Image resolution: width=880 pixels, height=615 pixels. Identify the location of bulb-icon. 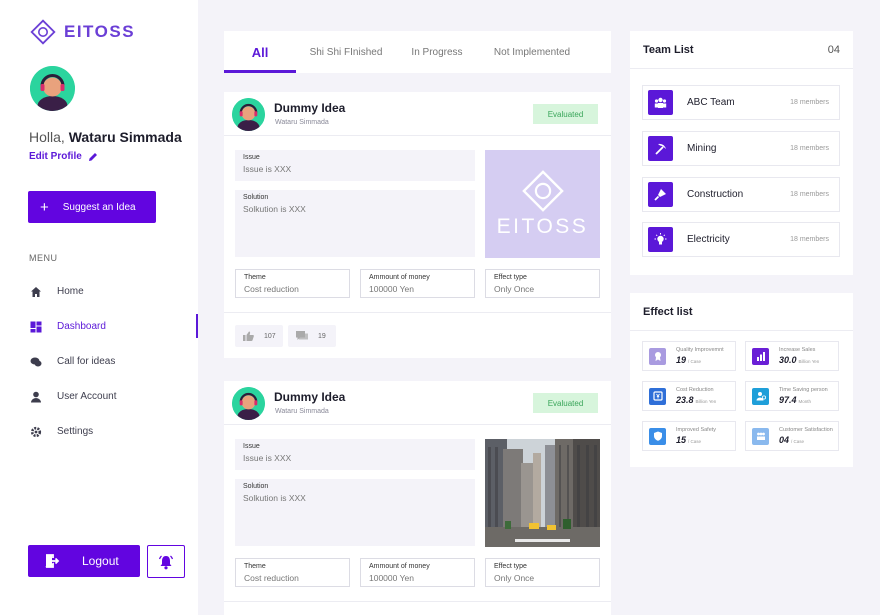
(660, 239).